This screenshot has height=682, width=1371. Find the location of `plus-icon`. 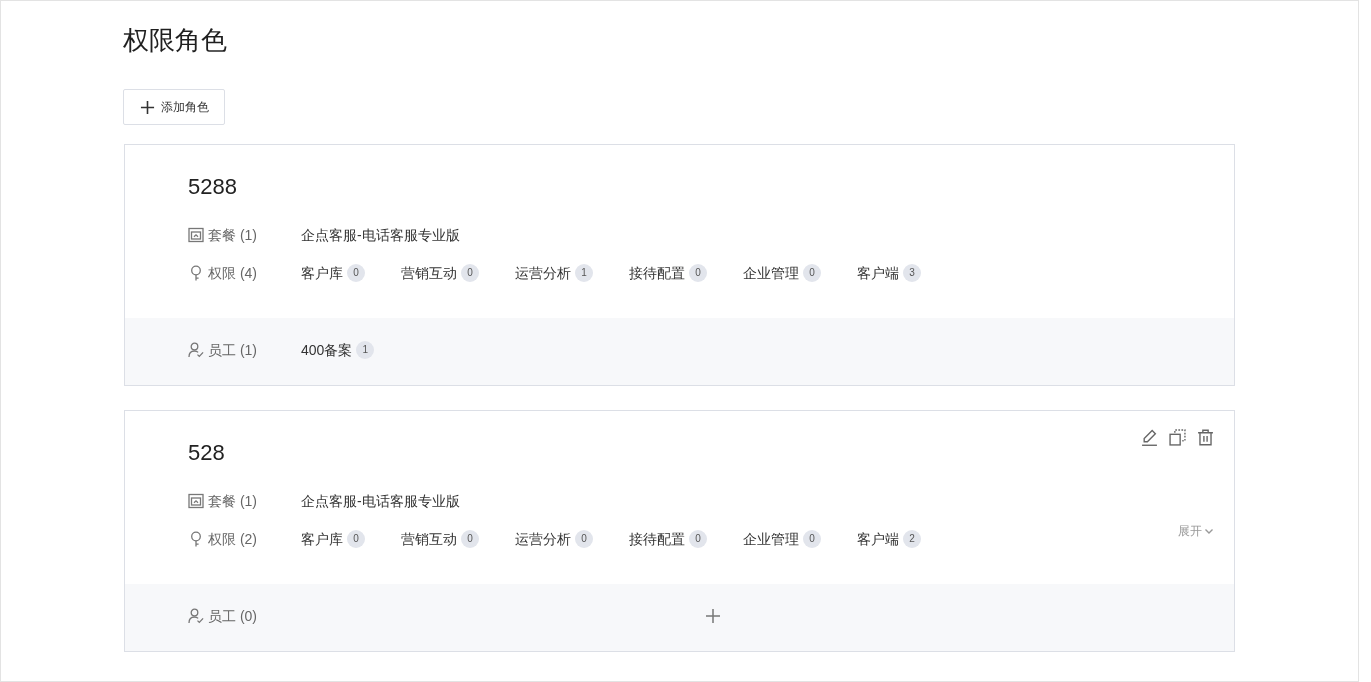

plus-icon is located at coordinates (147, 107).